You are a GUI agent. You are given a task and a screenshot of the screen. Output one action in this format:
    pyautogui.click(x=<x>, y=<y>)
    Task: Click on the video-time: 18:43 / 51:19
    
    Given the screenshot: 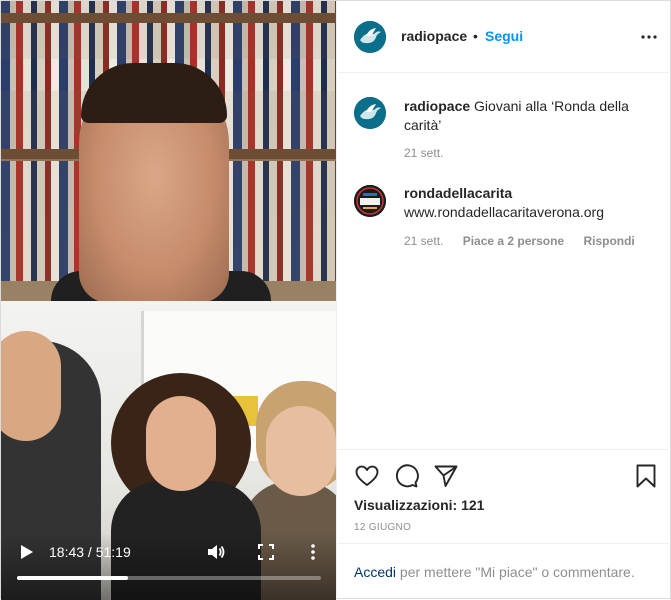 What is the action you would take?
    pyautogui.click(x=90, y=552)
    